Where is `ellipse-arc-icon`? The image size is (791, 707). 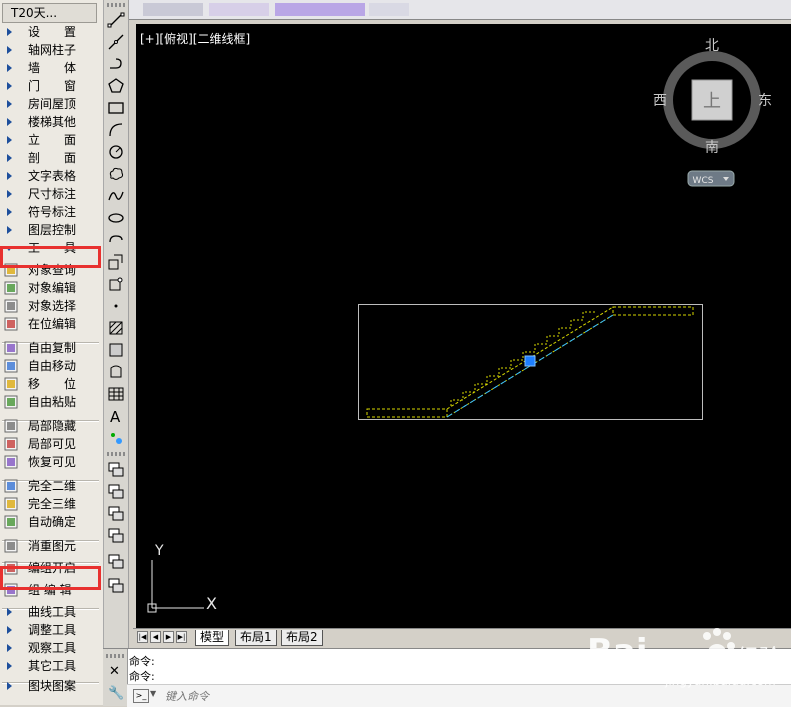 ellipse-arc-icon is located at coordinates (116, 240).